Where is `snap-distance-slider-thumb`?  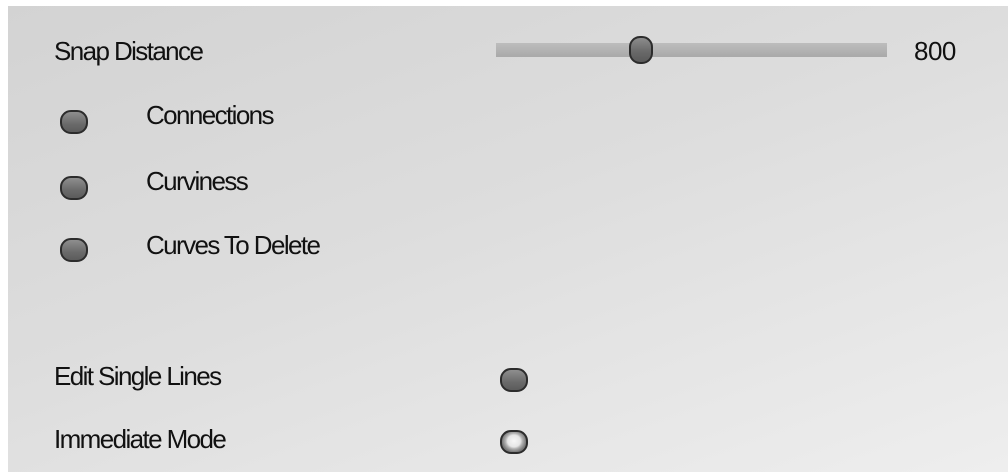
snap-distance-slider-thumb is located at coordinates (640, 50).